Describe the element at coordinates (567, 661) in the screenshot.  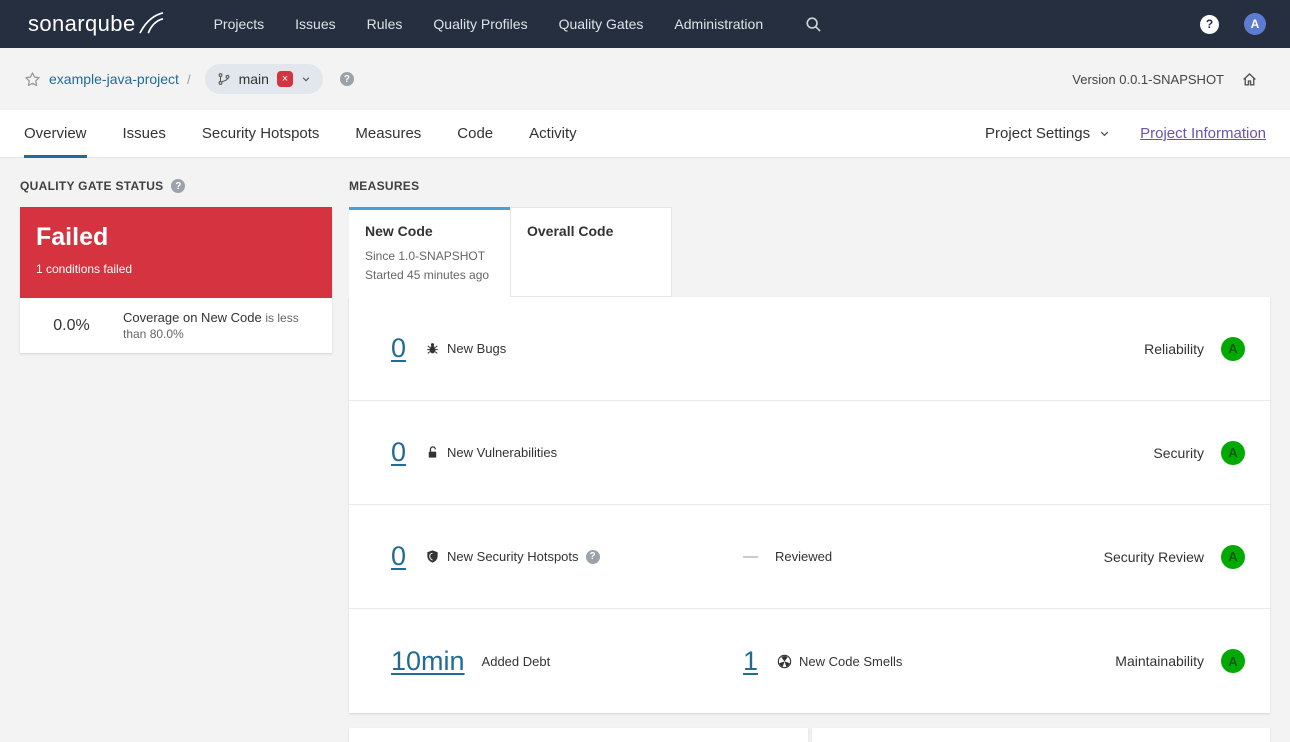
I see `measure-main: 10min Added Debt` at that location.